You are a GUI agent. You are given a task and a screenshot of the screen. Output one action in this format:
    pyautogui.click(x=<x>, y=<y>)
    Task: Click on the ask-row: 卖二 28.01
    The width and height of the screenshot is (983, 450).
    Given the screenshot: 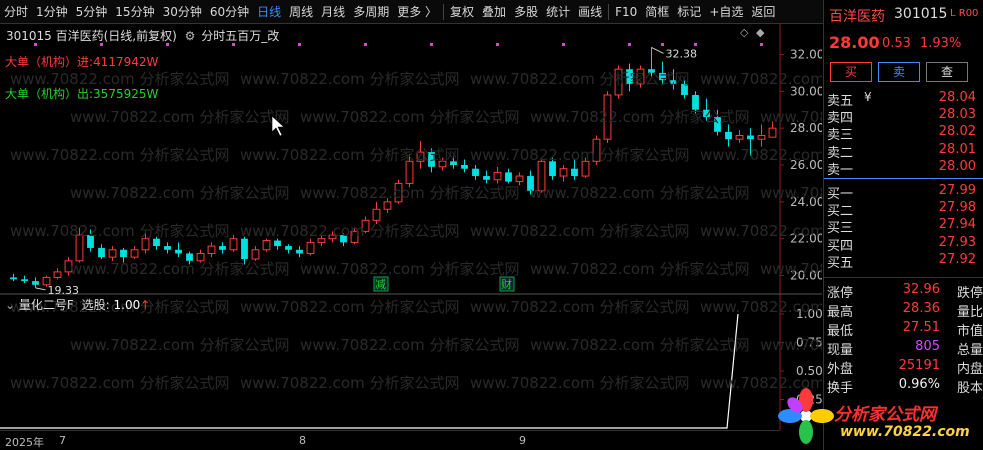 What is the action you would take?
    pyautogui.click(x=903, y=151)
    